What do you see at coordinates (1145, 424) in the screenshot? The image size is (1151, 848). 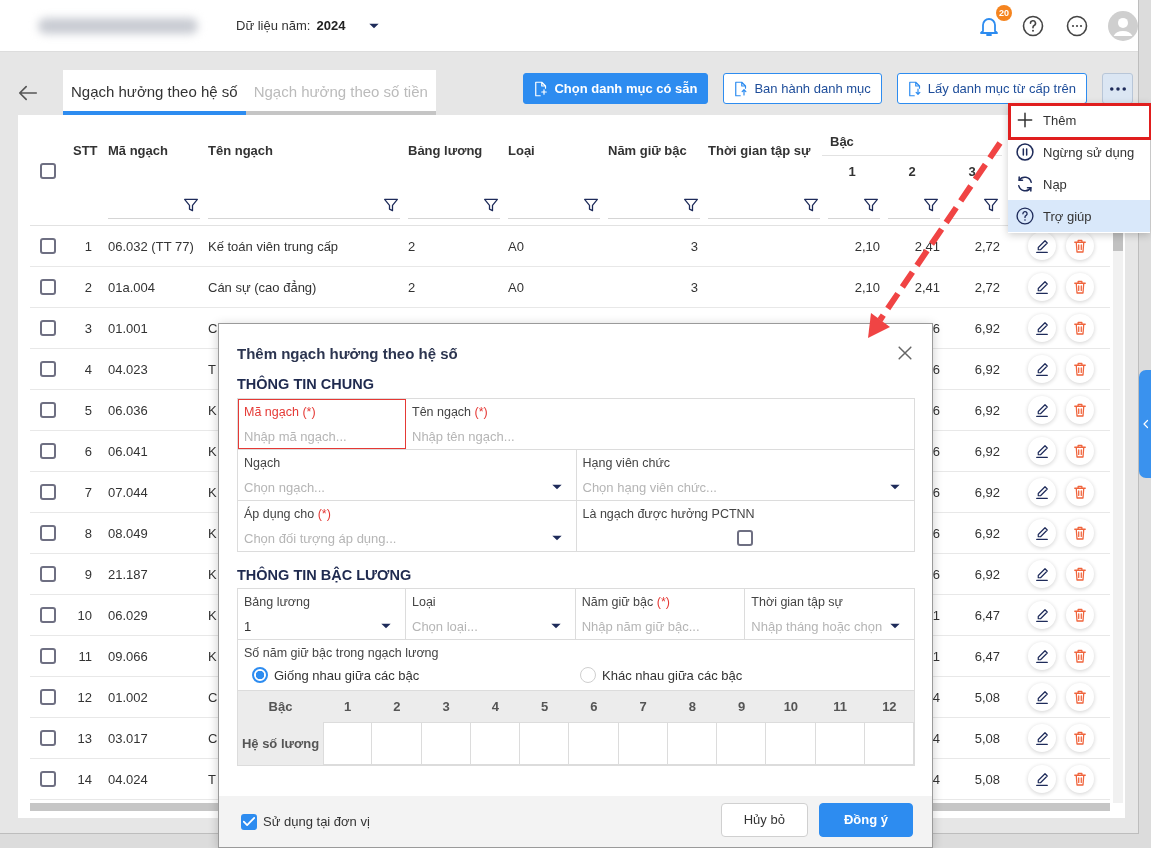 I see `side-panel-handle` at bounding box center [1145, 424].